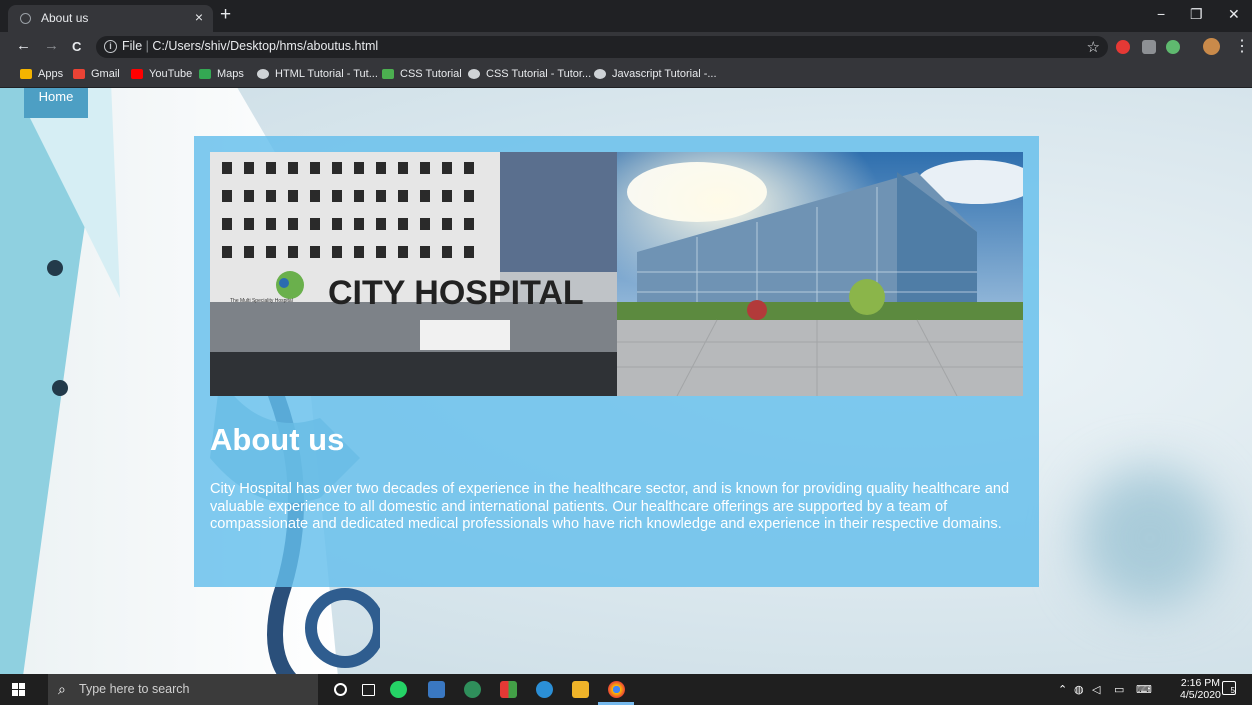 This screenshot has width=1252, height=705. Describe the element at coordinates (265, 46) in the screenshot. I see `url-path: C:/Users/shiv/Desktop/hms/aboutus.html` at that location.